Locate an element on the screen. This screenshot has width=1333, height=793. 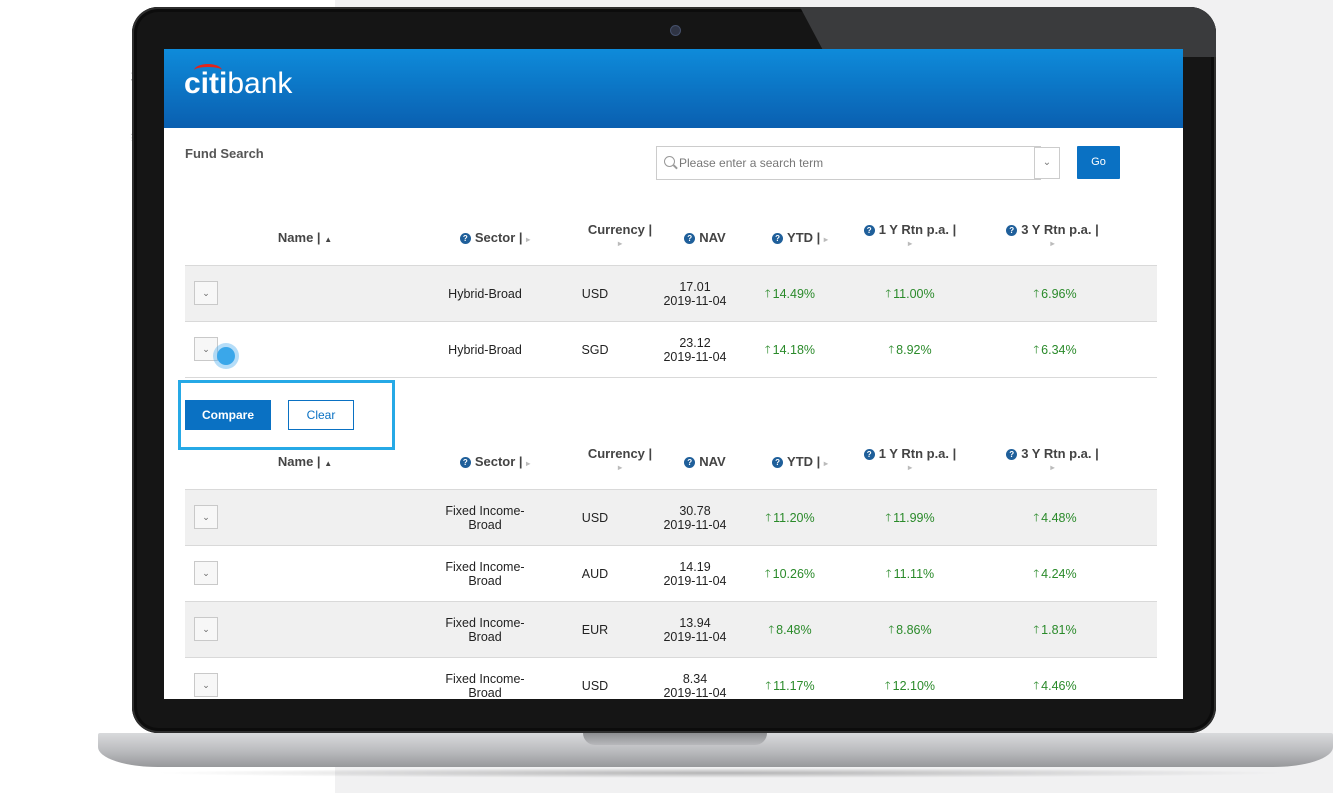
clear-button: Clear is located at coordinates (321, 415).